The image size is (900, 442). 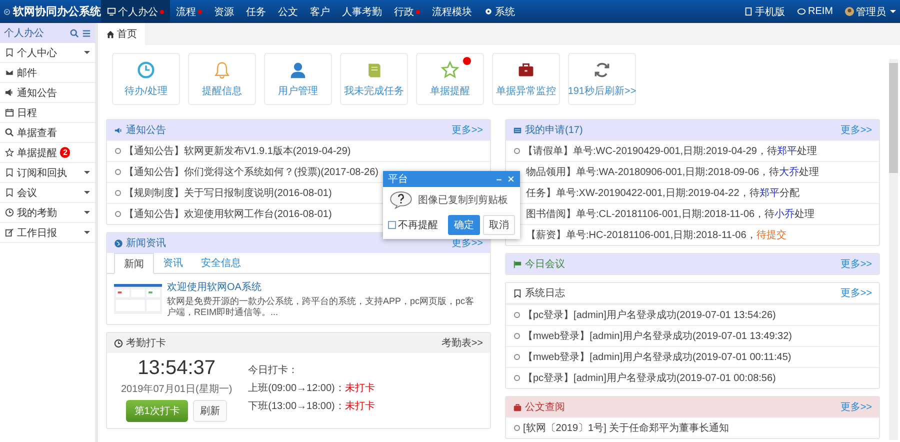 What do you see at coordinates (748, 11) in the screenshot?
I see `phone-icon` at bounding box center [748, 11].